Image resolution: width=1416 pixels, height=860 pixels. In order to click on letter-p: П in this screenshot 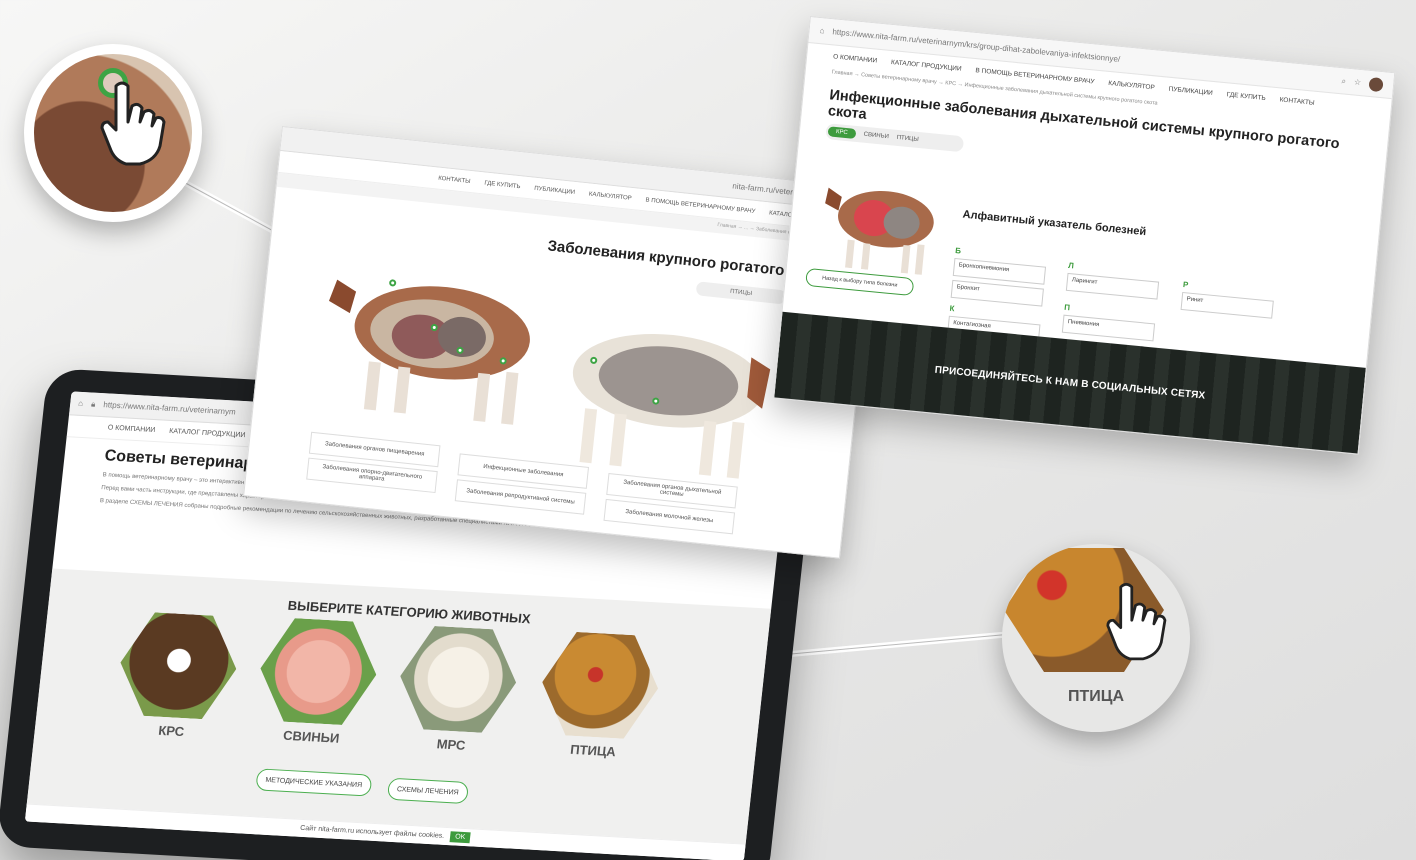, I will do `click(1067, 307)`.